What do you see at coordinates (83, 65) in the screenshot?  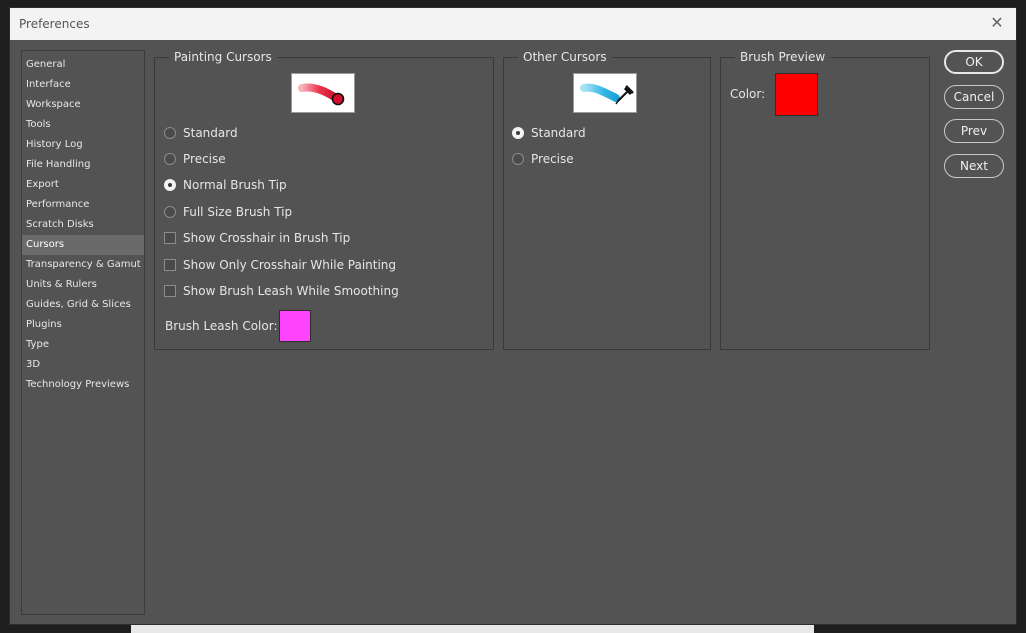 I see `sidebar-item-general: General` at bounding box center [83, 65].